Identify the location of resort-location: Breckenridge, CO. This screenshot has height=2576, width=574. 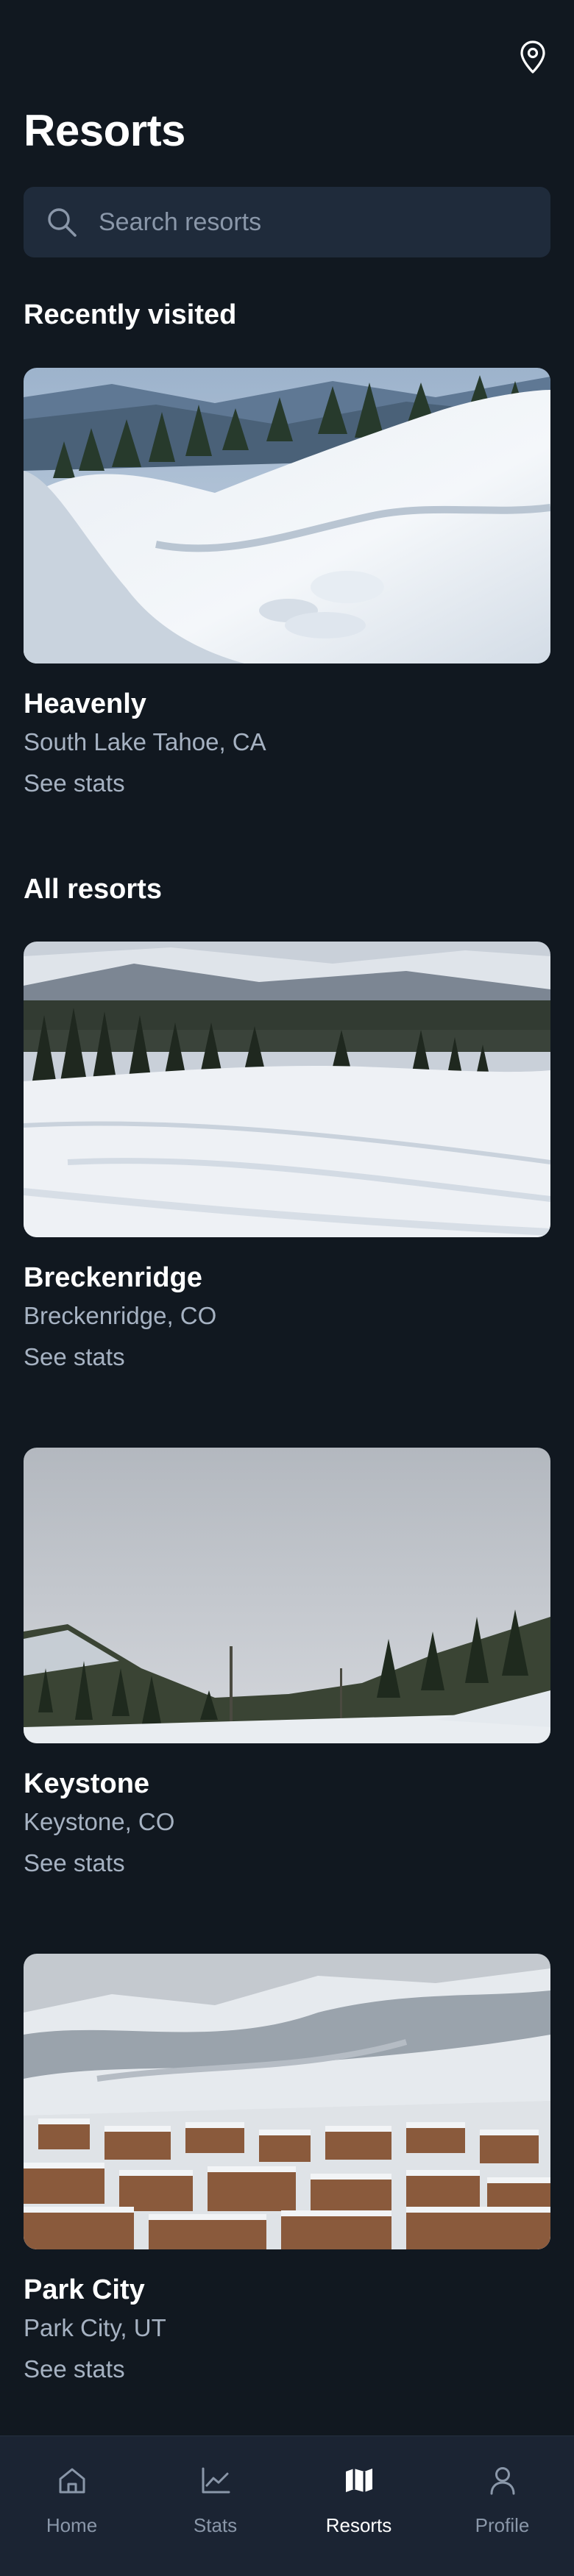
(120, 1315).